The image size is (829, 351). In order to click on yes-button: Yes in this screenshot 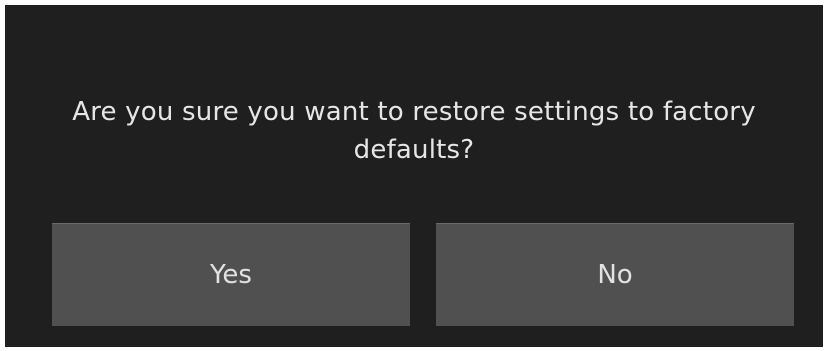, I will do `click(231, 274)`.